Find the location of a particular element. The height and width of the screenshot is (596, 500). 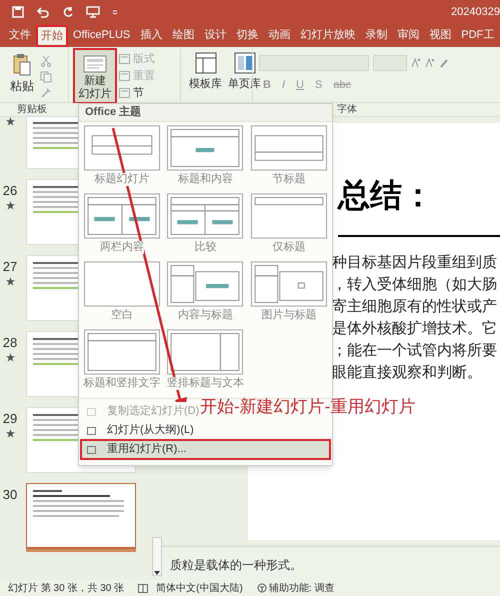

speaker-notes: 质粒是载体的一种形式。 is located at coordinates (236, 565).